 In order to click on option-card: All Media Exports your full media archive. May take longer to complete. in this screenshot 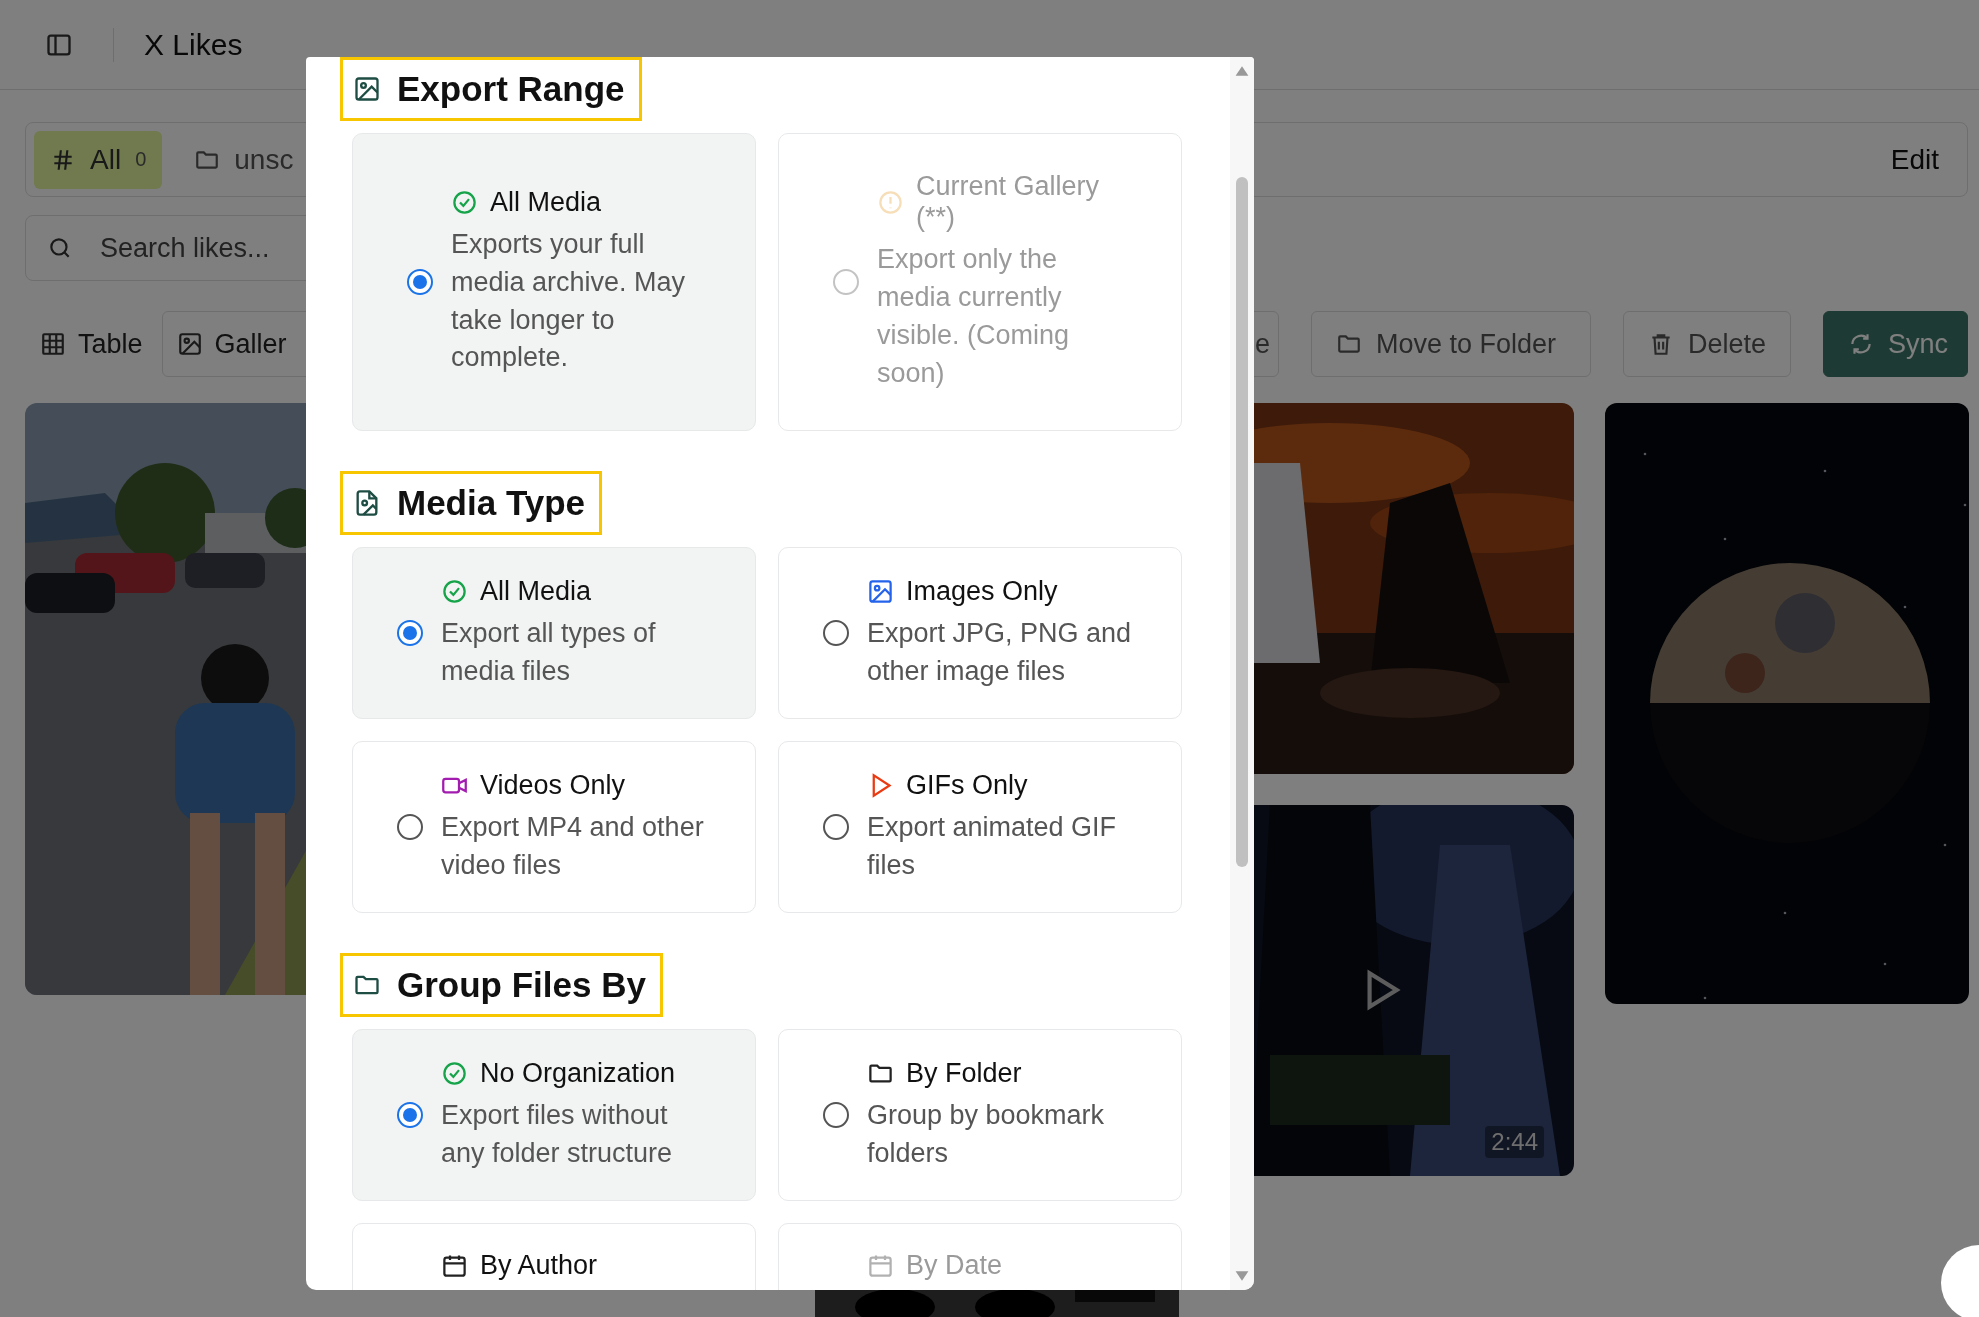, I will do `click(554, 282)`.